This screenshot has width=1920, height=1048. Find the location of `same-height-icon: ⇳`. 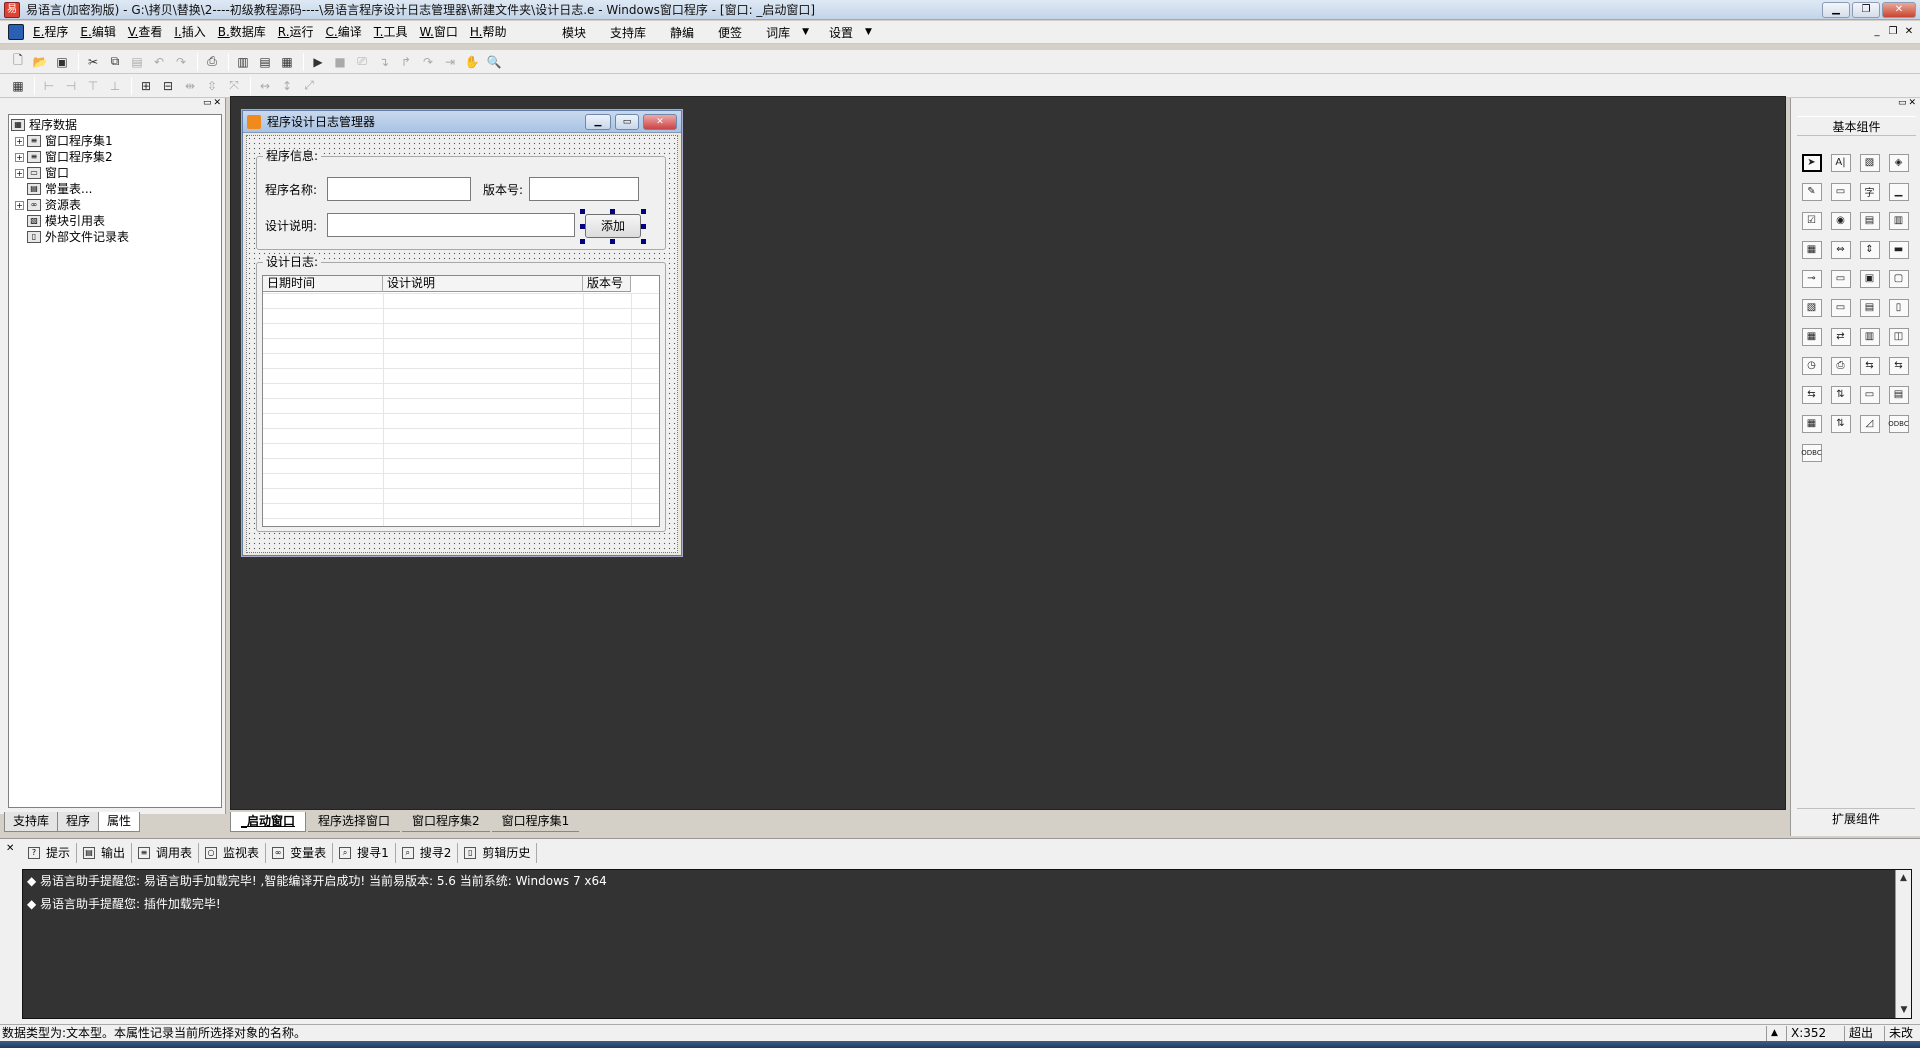

same-height-icon: ⇳ is located at coordinates (212, 86).